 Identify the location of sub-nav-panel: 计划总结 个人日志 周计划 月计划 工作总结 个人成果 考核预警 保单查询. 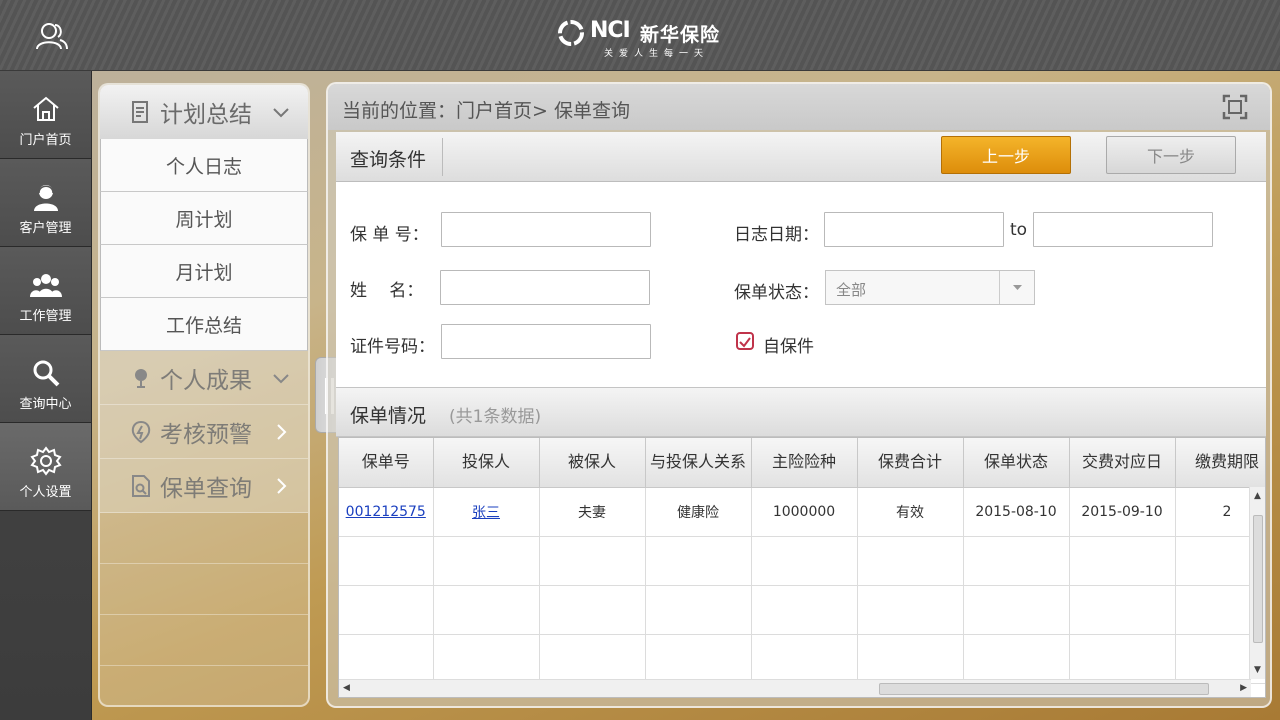
(204, 395).